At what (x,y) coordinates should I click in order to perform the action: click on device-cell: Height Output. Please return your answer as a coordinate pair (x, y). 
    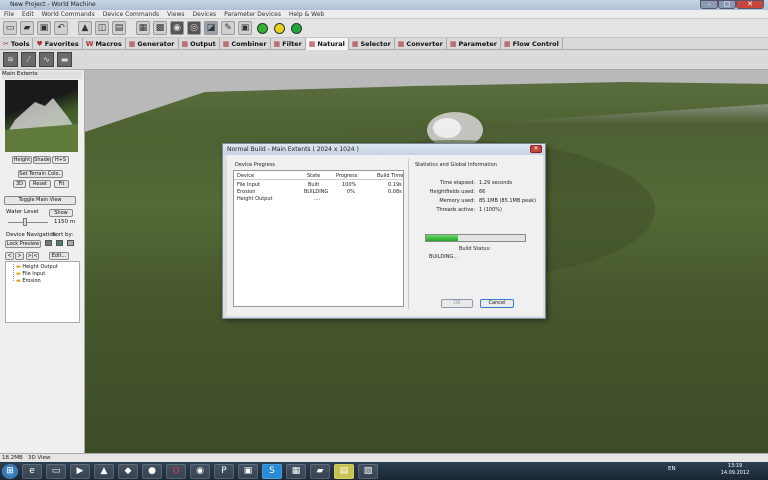
    Looking at the image, I should click on (255, 199).